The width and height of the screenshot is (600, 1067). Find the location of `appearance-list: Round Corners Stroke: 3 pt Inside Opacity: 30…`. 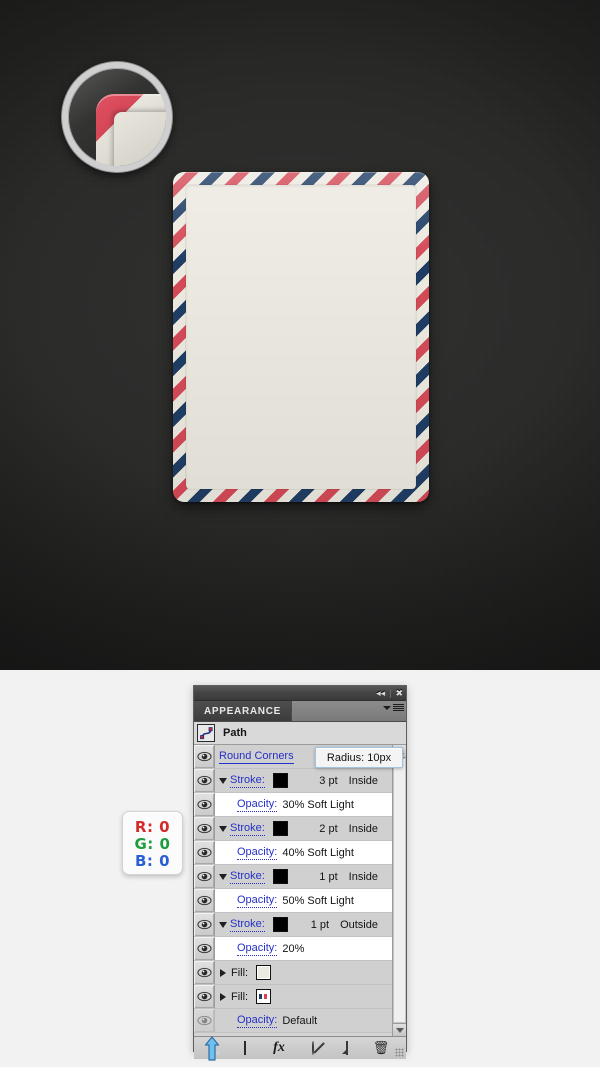

appearance-list: Round Corners Stroke: 3 pt Inside Opacity: 30… is located at coordinates (300, 890).